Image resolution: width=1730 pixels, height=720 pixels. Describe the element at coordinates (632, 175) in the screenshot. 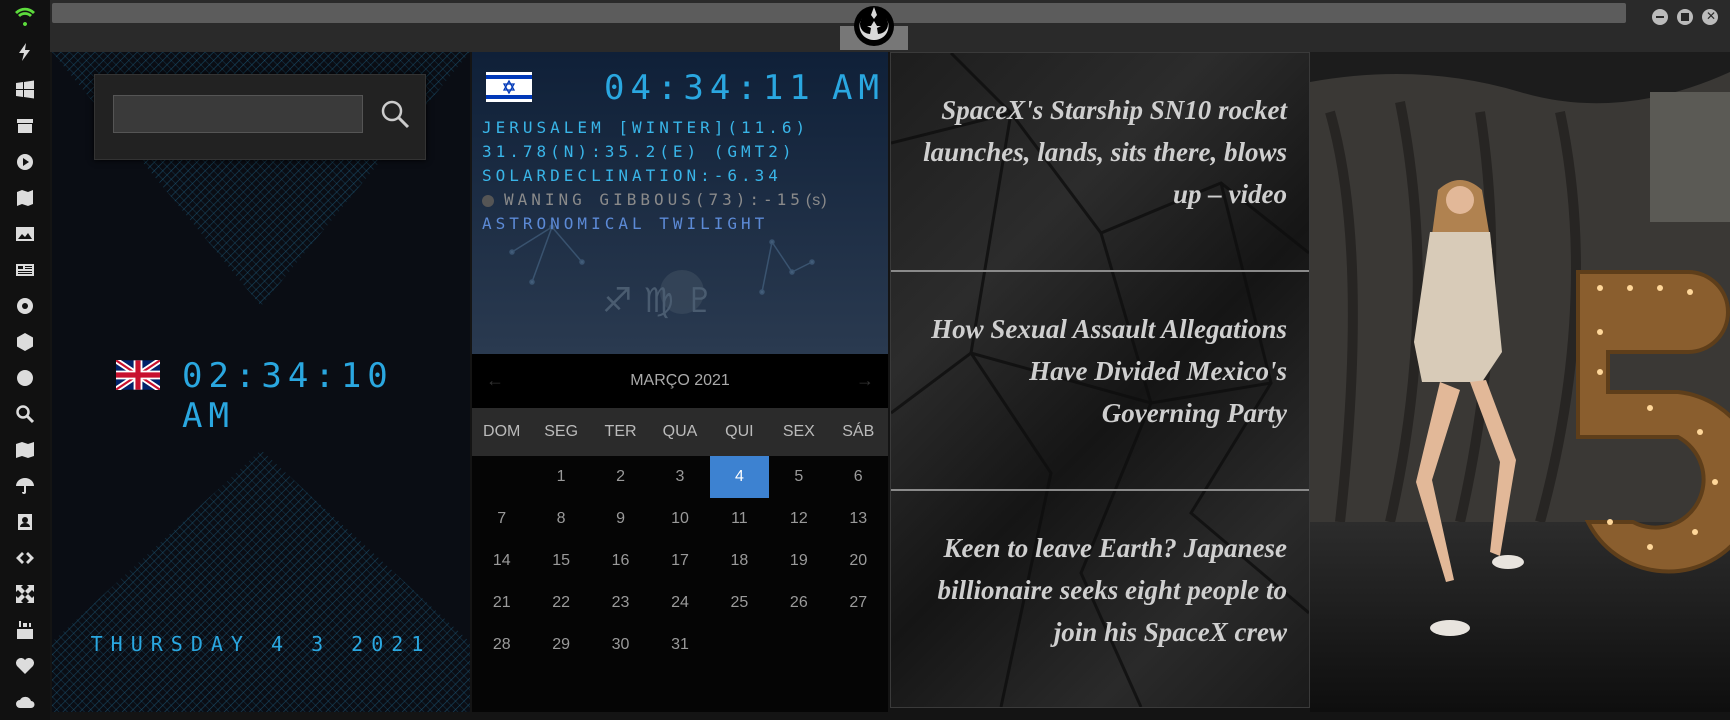

I see `solar-declination-line: SOLARDECLINATION:-6.34` at that location.